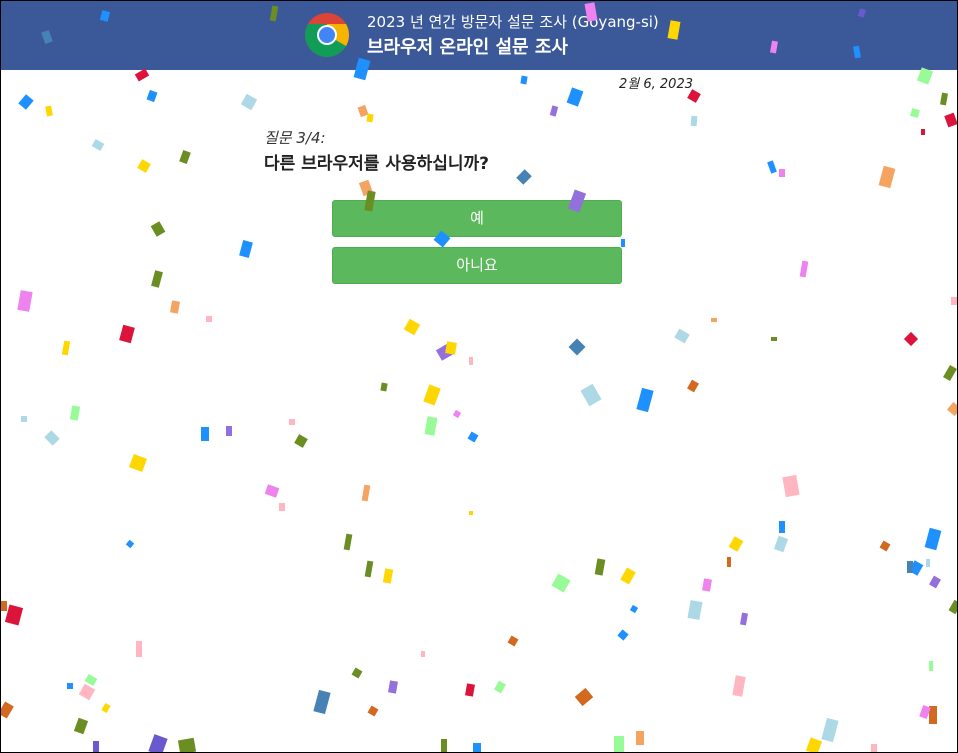 The height and width of the screenshot is (753, 958). I want to click on survey-date: 2월 6, 2023, so click(656, 84).